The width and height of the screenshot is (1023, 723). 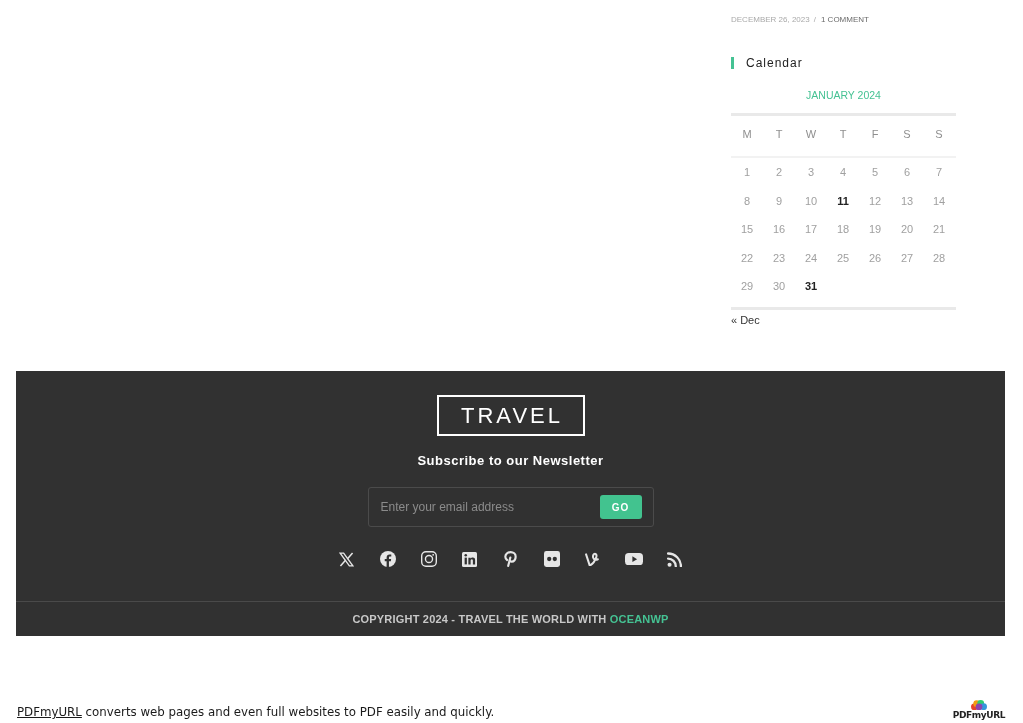 What do you see at coordinates (939, 229) in the screenshot?
I see `calendar-day: 21` at bounding box center [939, 229].